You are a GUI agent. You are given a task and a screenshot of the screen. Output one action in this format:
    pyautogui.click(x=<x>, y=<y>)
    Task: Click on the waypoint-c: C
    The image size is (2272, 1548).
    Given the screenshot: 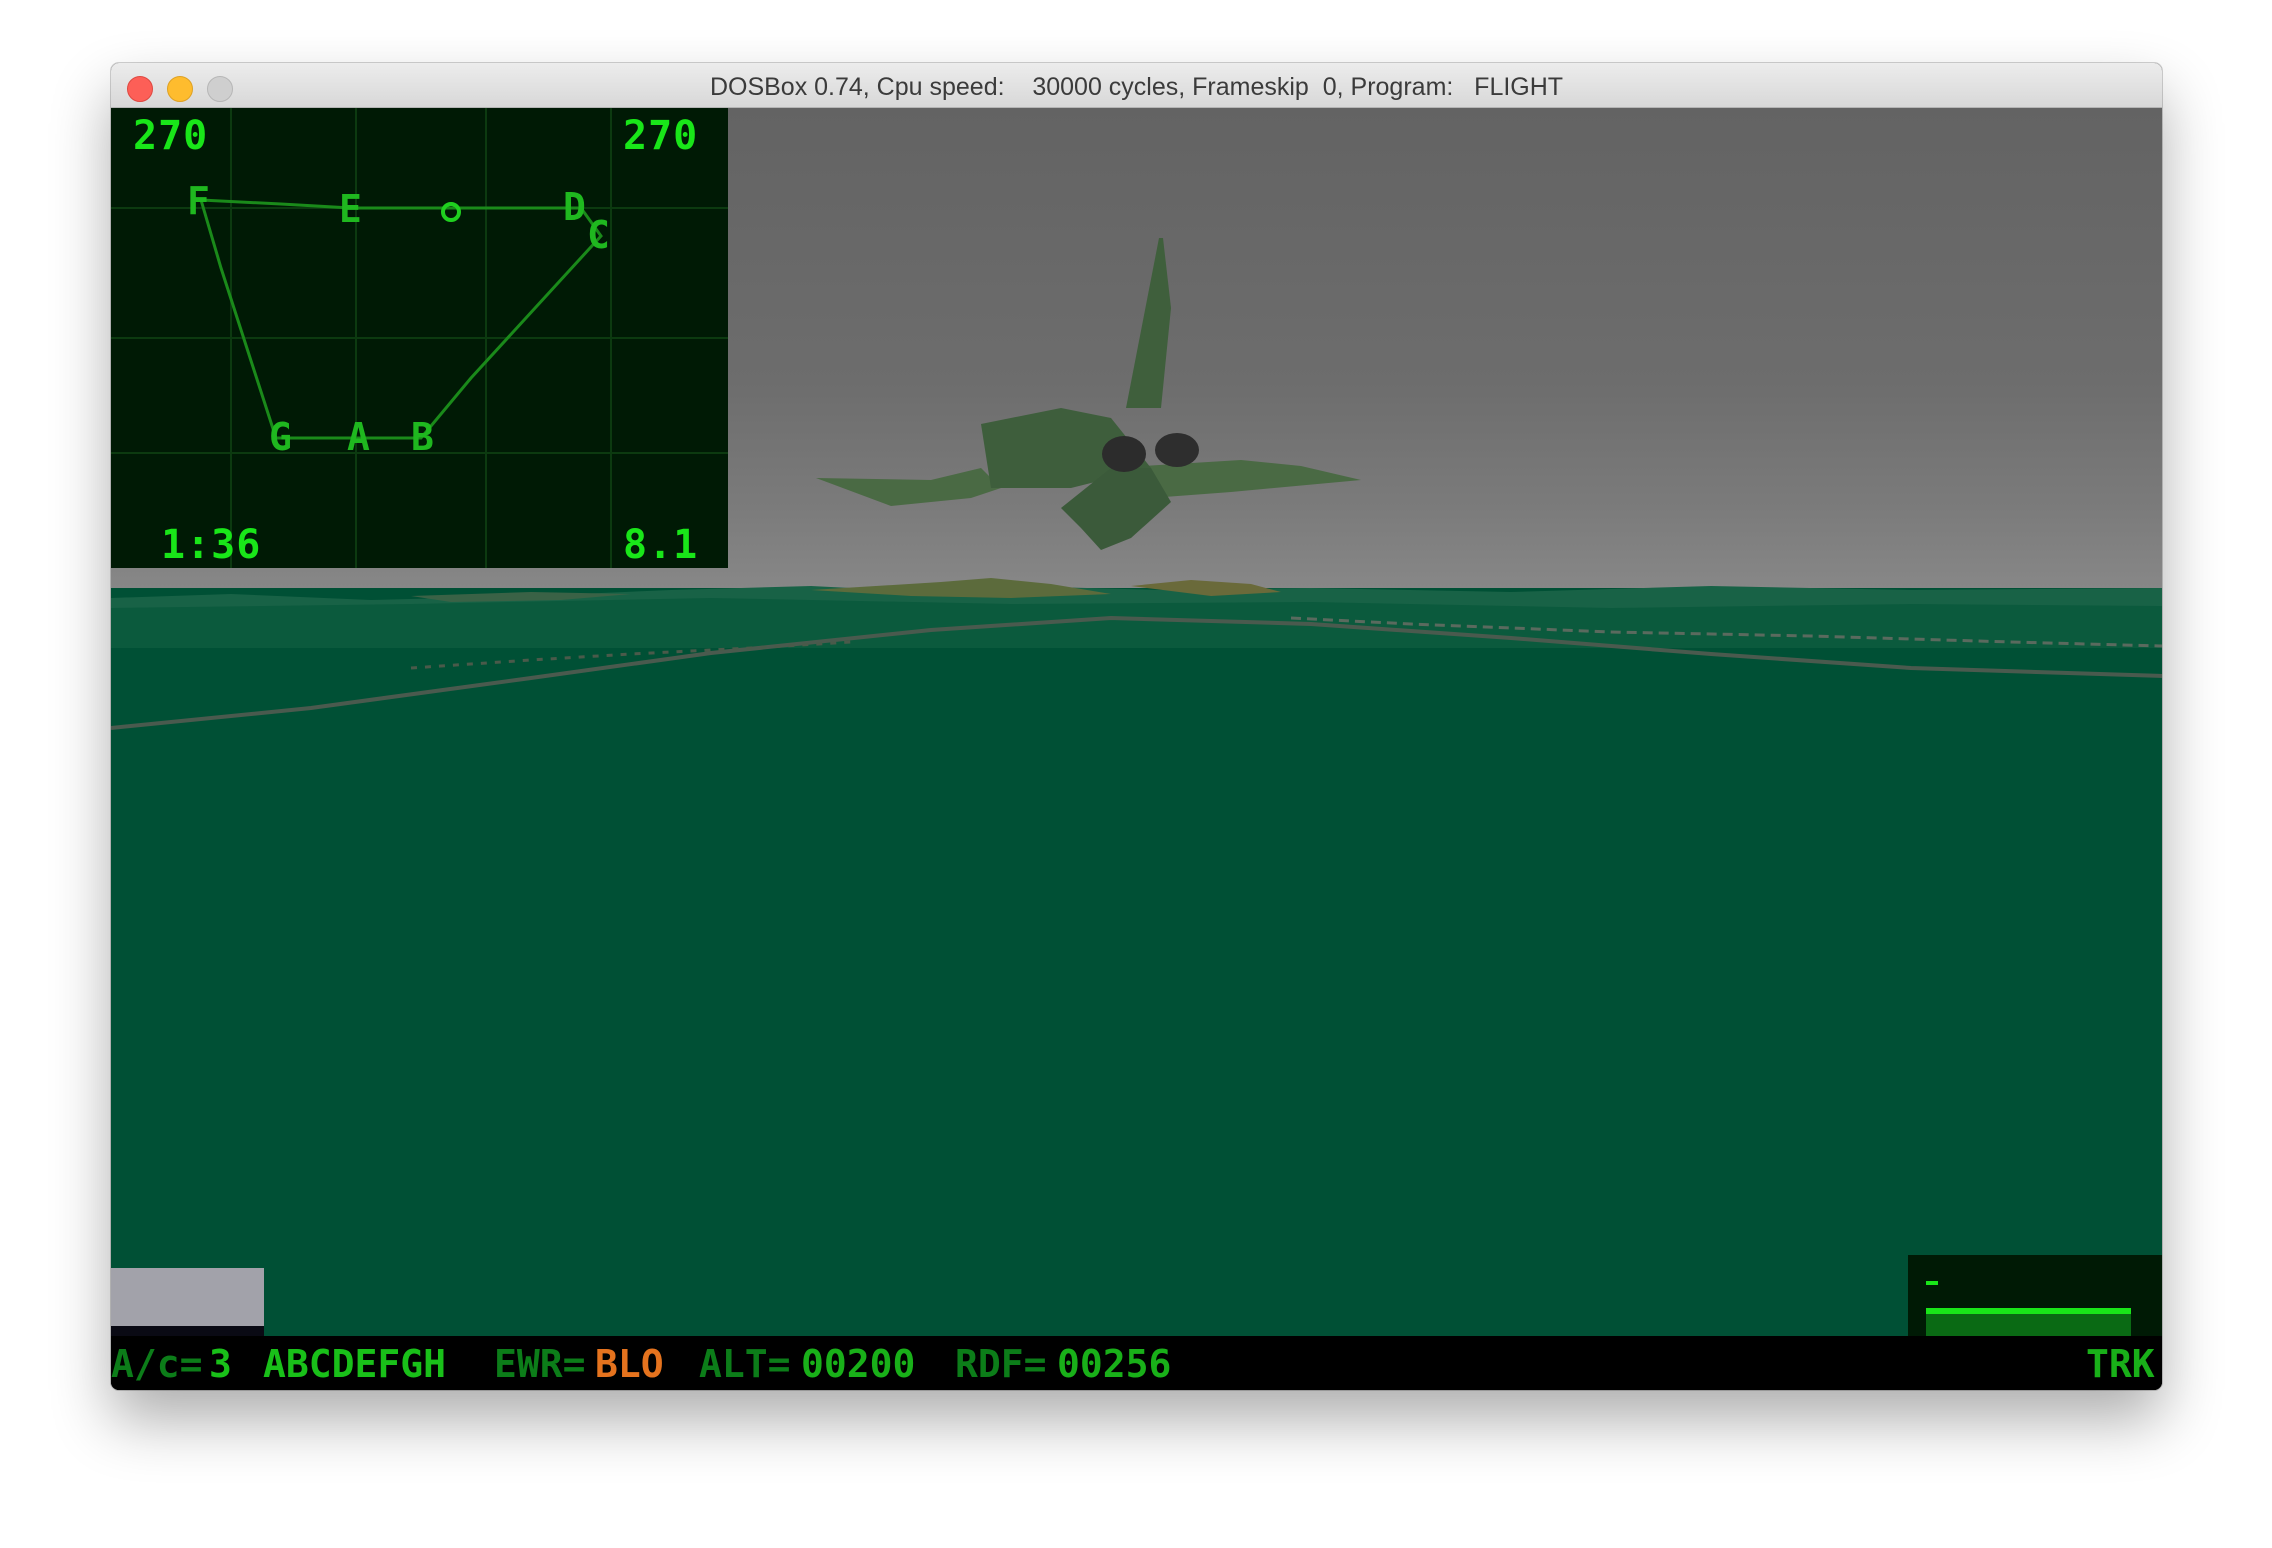 What is the action you would take?
    pyautogui.click(x=598, y=235)
    